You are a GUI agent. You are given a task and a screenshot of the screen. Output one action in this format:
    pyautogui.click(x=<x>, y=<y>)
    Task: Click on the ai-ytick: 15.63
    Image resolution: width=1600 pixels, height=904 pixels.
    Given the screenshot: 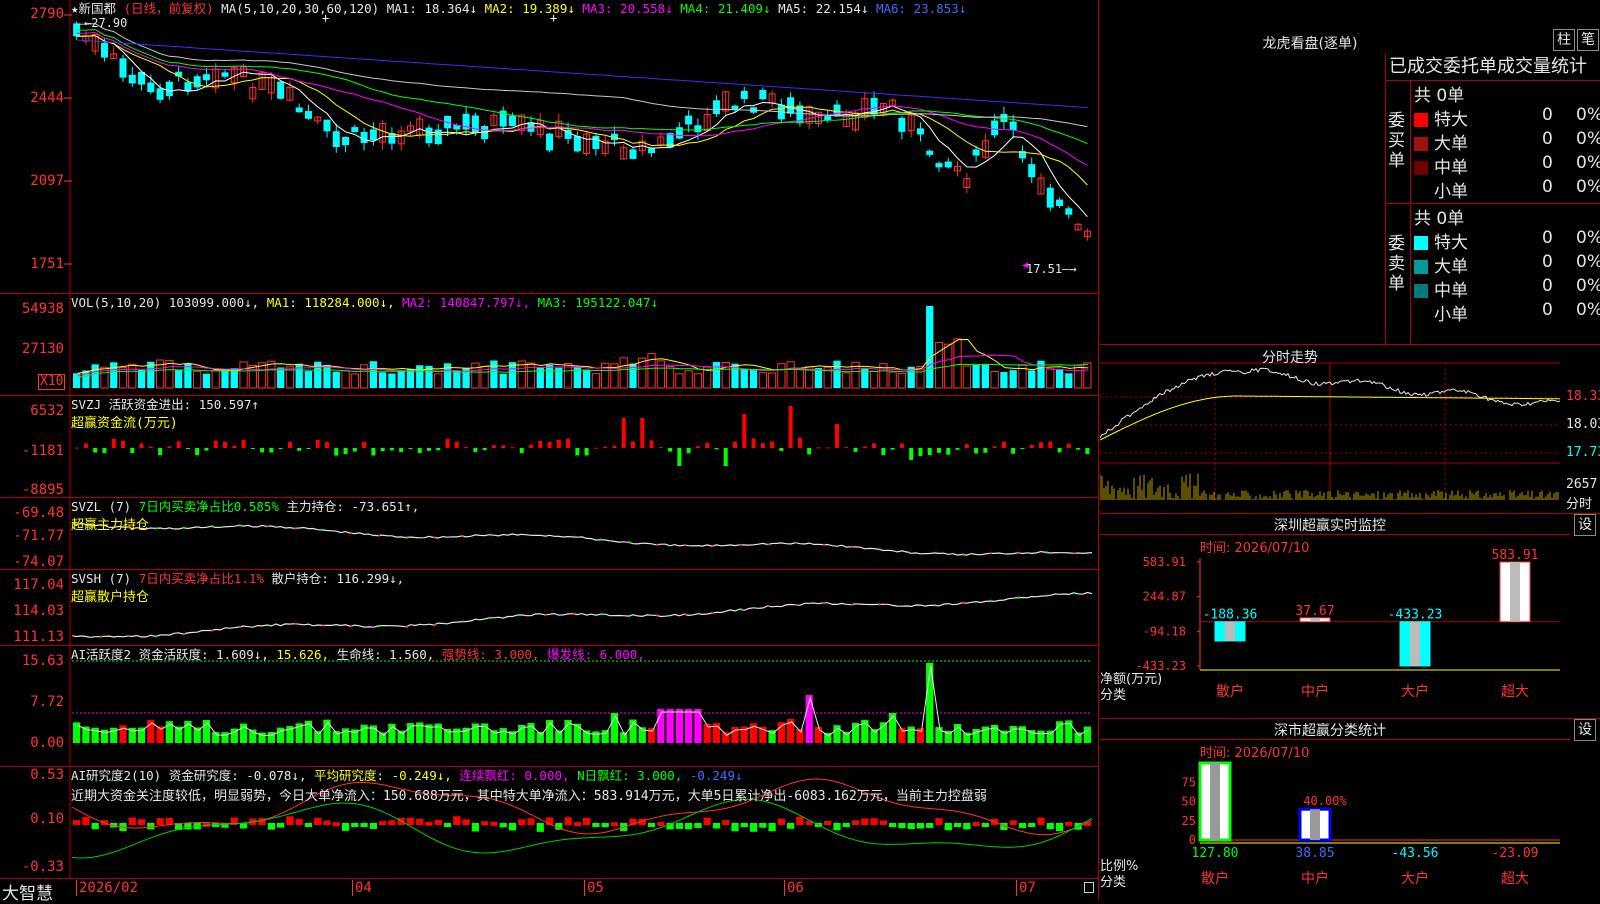 What is the action you would take?
    pyautogui.click(x=42, y=661)
    